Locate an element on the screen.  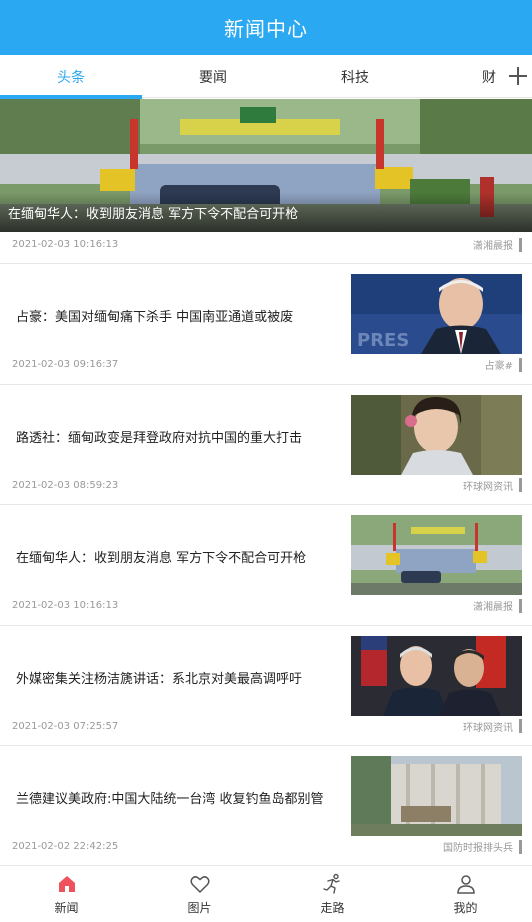
tabbar-pictures-label: 图片 is located at coordinates (199, 908).